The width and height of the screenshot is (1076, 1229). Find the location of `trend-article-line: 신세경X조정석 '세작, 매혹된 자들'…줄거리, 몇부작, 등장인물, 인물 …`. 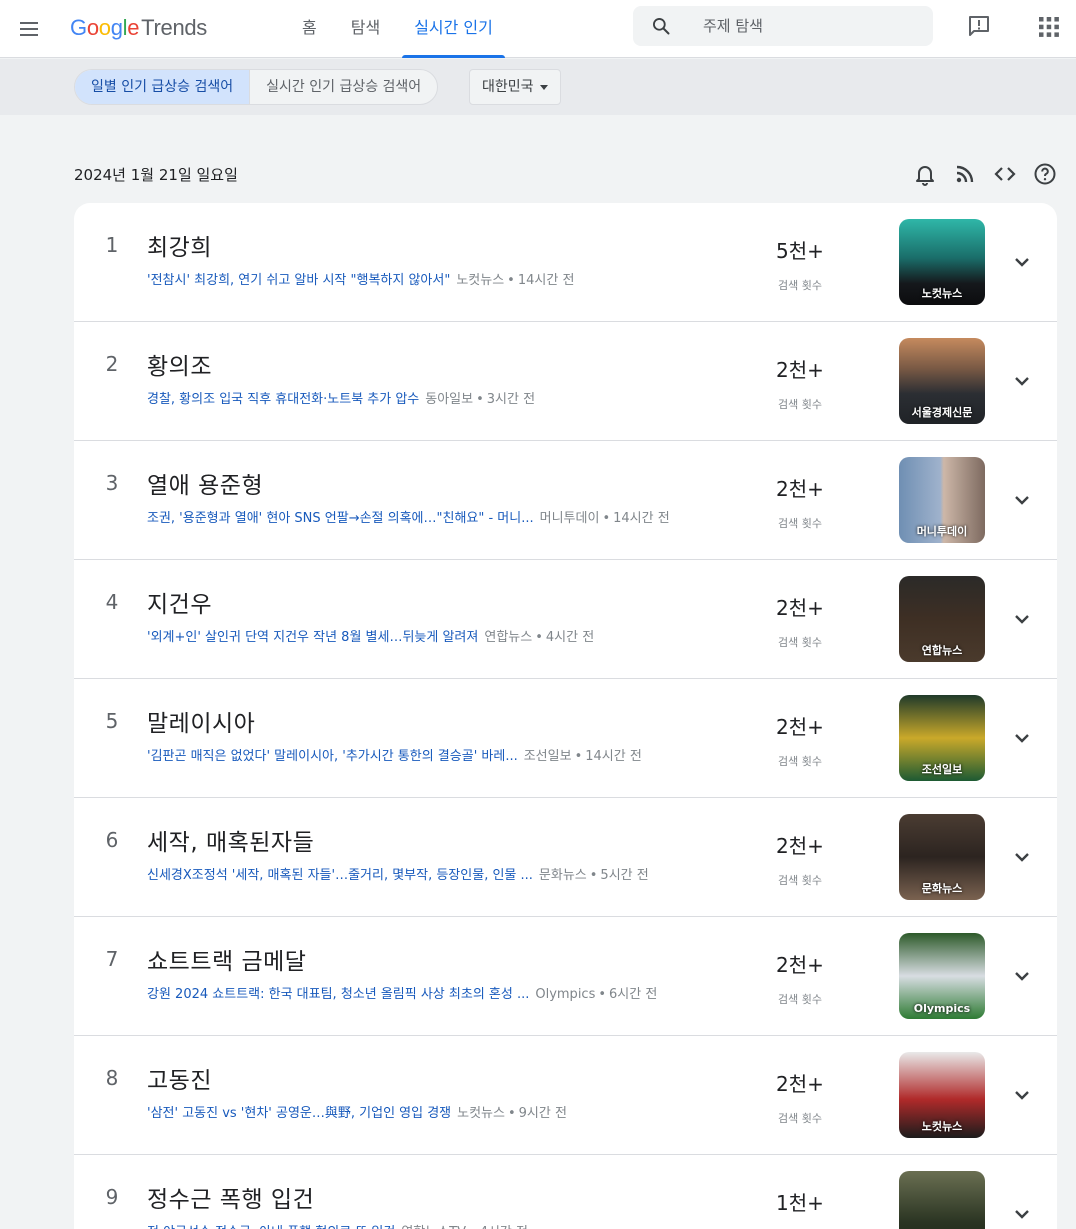

trend-article-line: 신세경X조정석 '세작, 매혹된 자들'…줄거리, 몇부작, 등장인물, 인물 … is located at coordinates (398, 873).